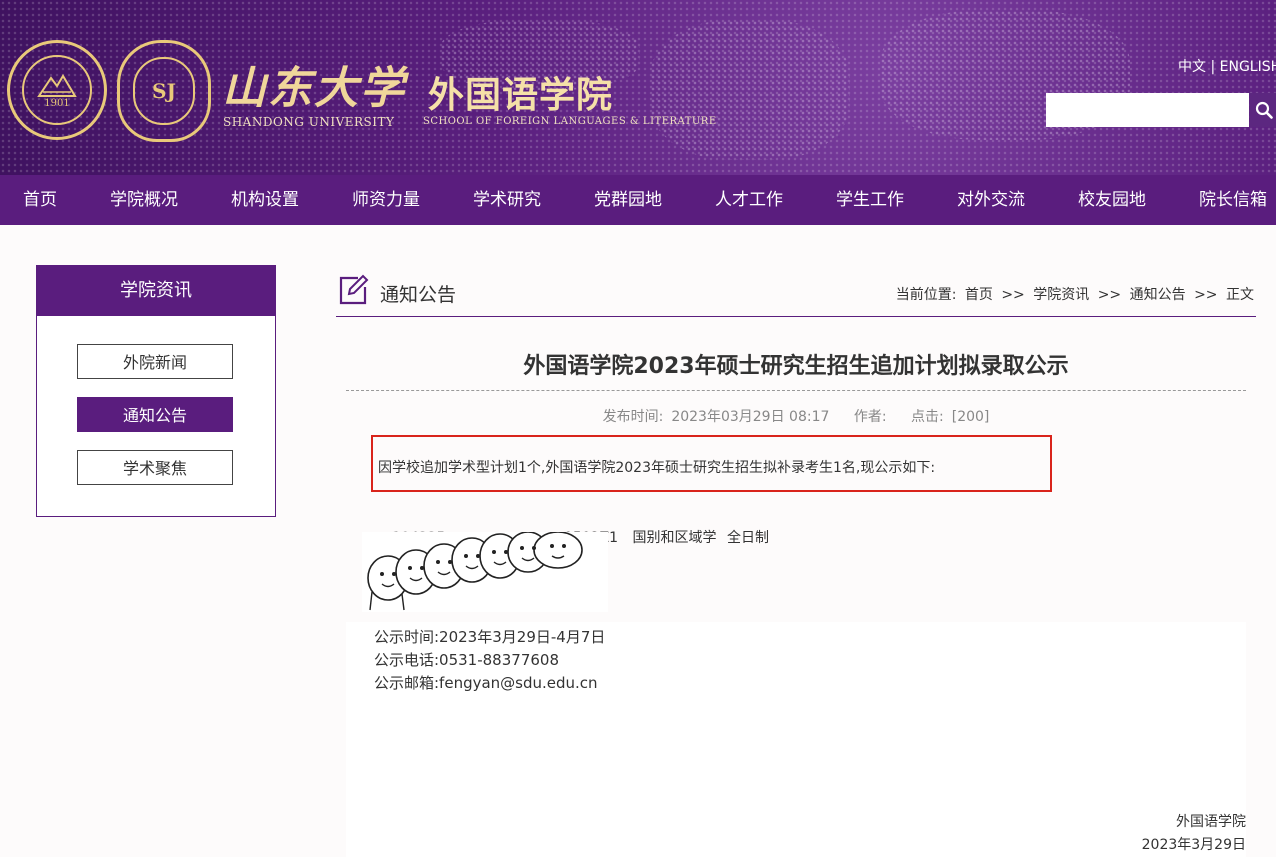 The height and width of the screenshot is (857, 1276). What do you see at coordinates (796, 366) in the screenshot?
I see `article-title: 外国语学院2023年硕士研究生招生追加计划拟录取公示` at bounding box center [796, 366].